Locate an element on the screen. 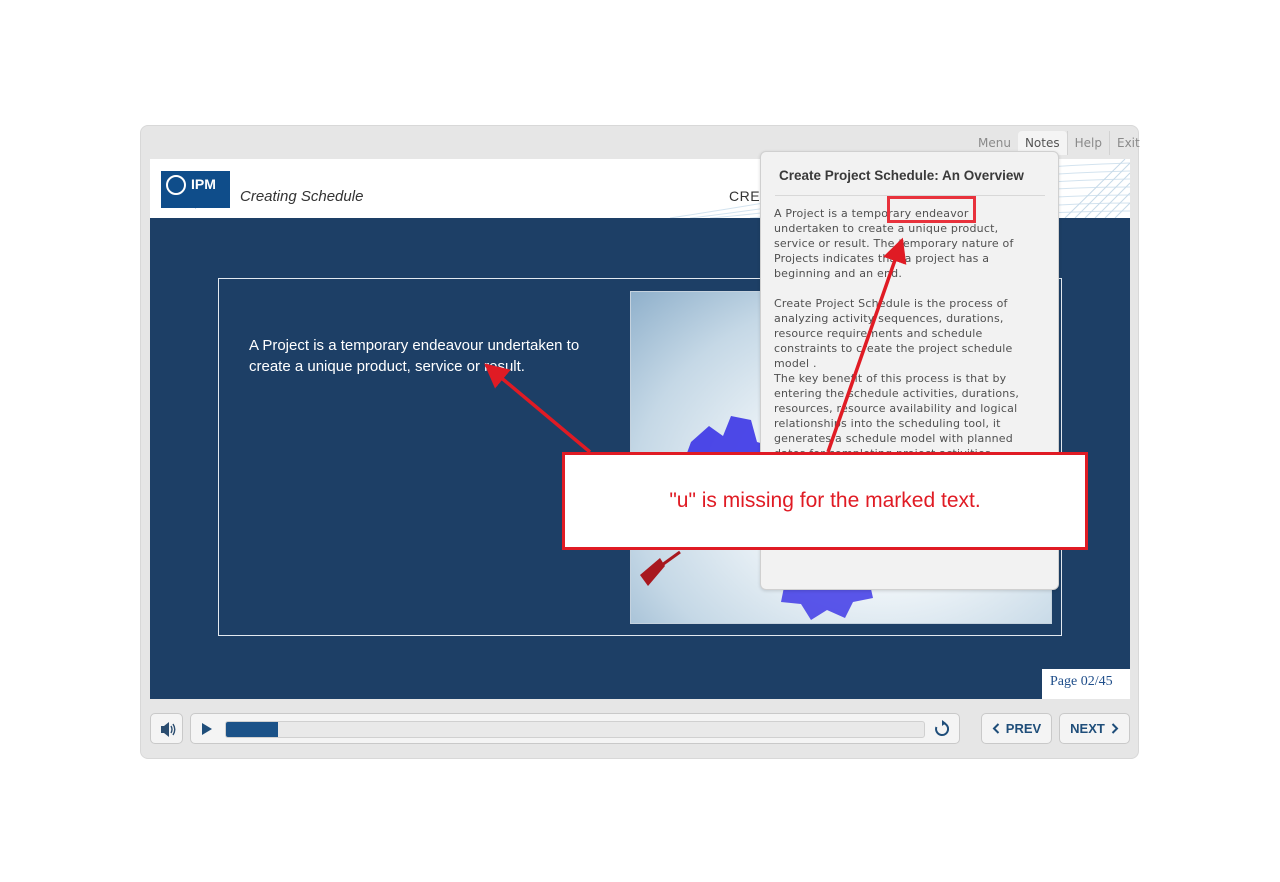  annotation-callout: "u" is missing for the marked text. is located at coordinates (825, 501).